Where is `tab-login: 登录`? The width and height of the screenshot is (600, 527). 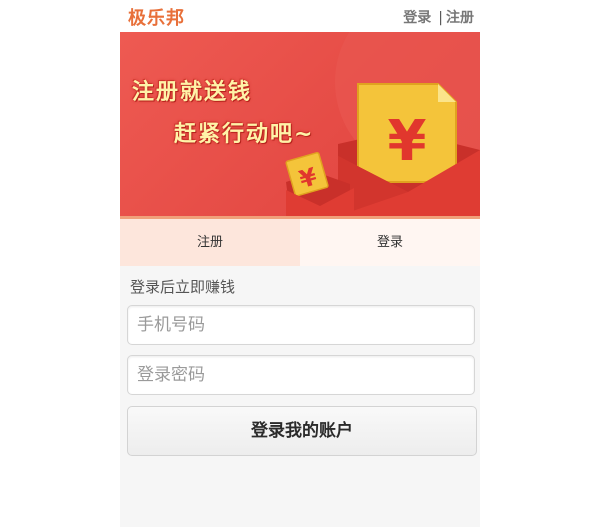 tab-login: 登录 is located at coordinates (390, 242).